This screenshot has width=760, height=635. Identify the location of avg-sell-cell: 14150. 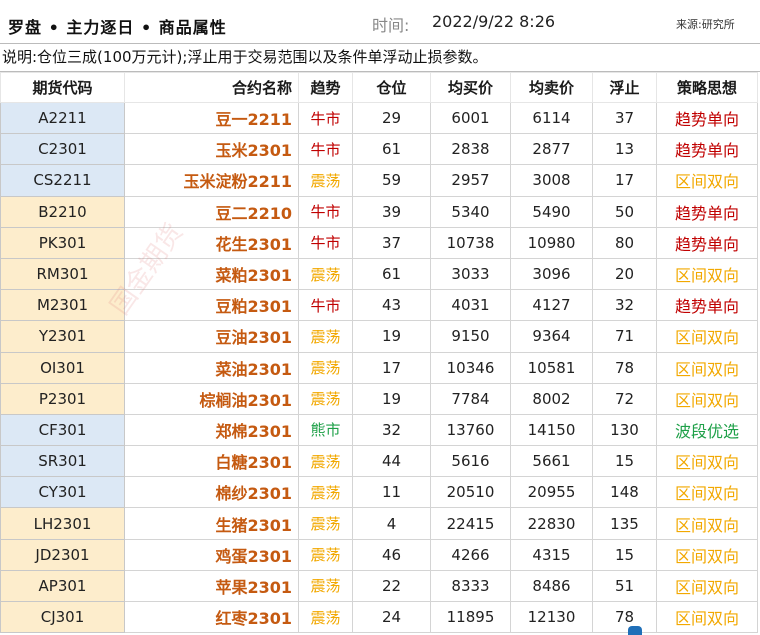
(551, 430).